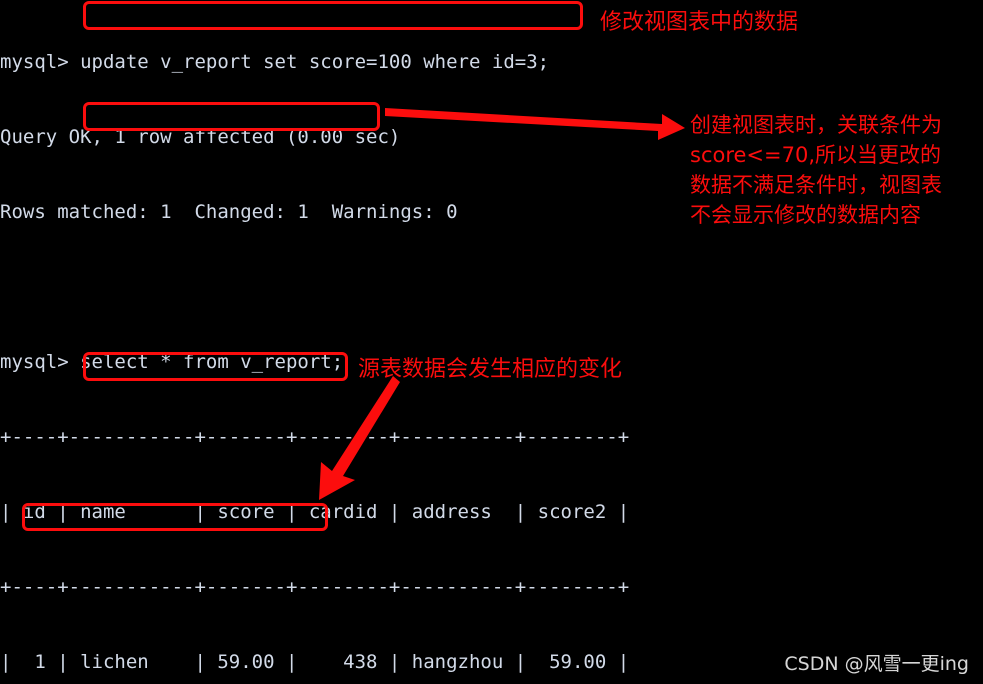  What do you see at coordinates (876, 664) in the screenshot?
I see `csdn-watermark: CSDN @风雪一更ing` at bounding box center [876, 664].